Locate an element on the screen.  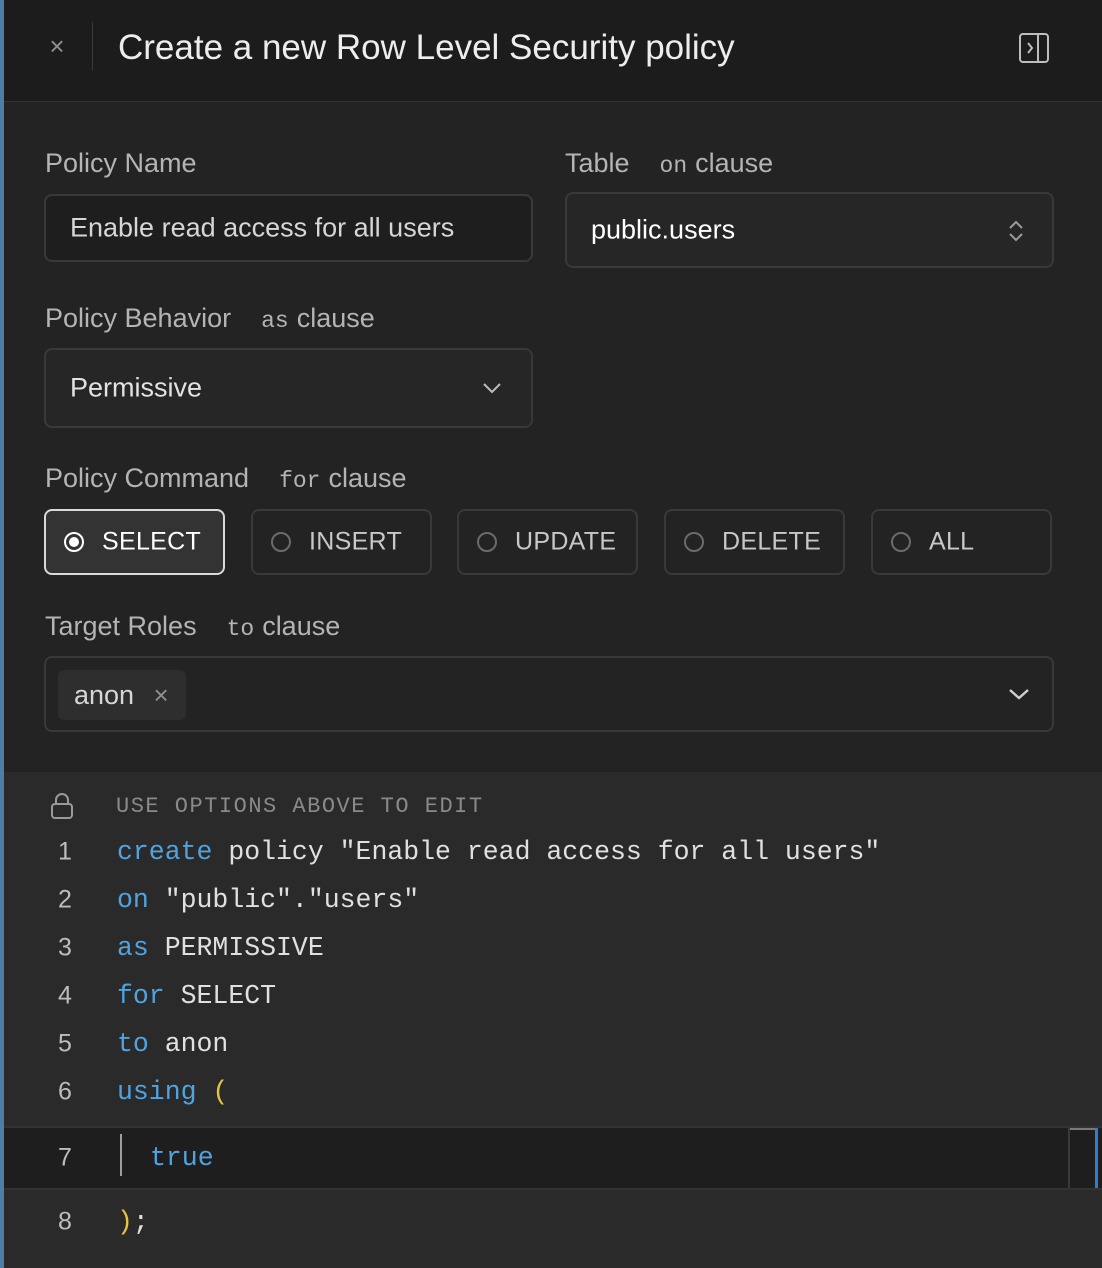
code-keyword: using is located at coordinates (157, 1092).